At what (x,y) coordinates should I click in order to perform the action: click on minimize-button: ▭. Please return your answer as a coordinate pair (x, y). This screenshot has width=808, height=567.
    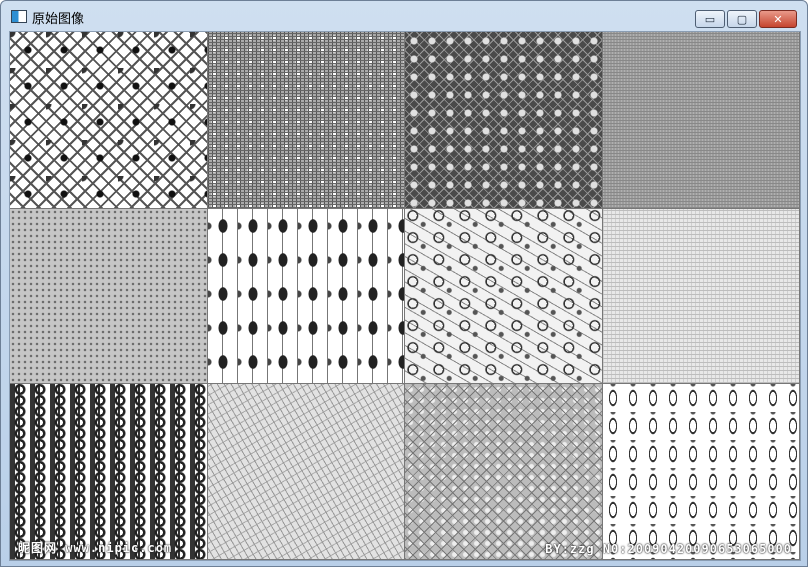
    Looking at the image, I should click on (710, 19).